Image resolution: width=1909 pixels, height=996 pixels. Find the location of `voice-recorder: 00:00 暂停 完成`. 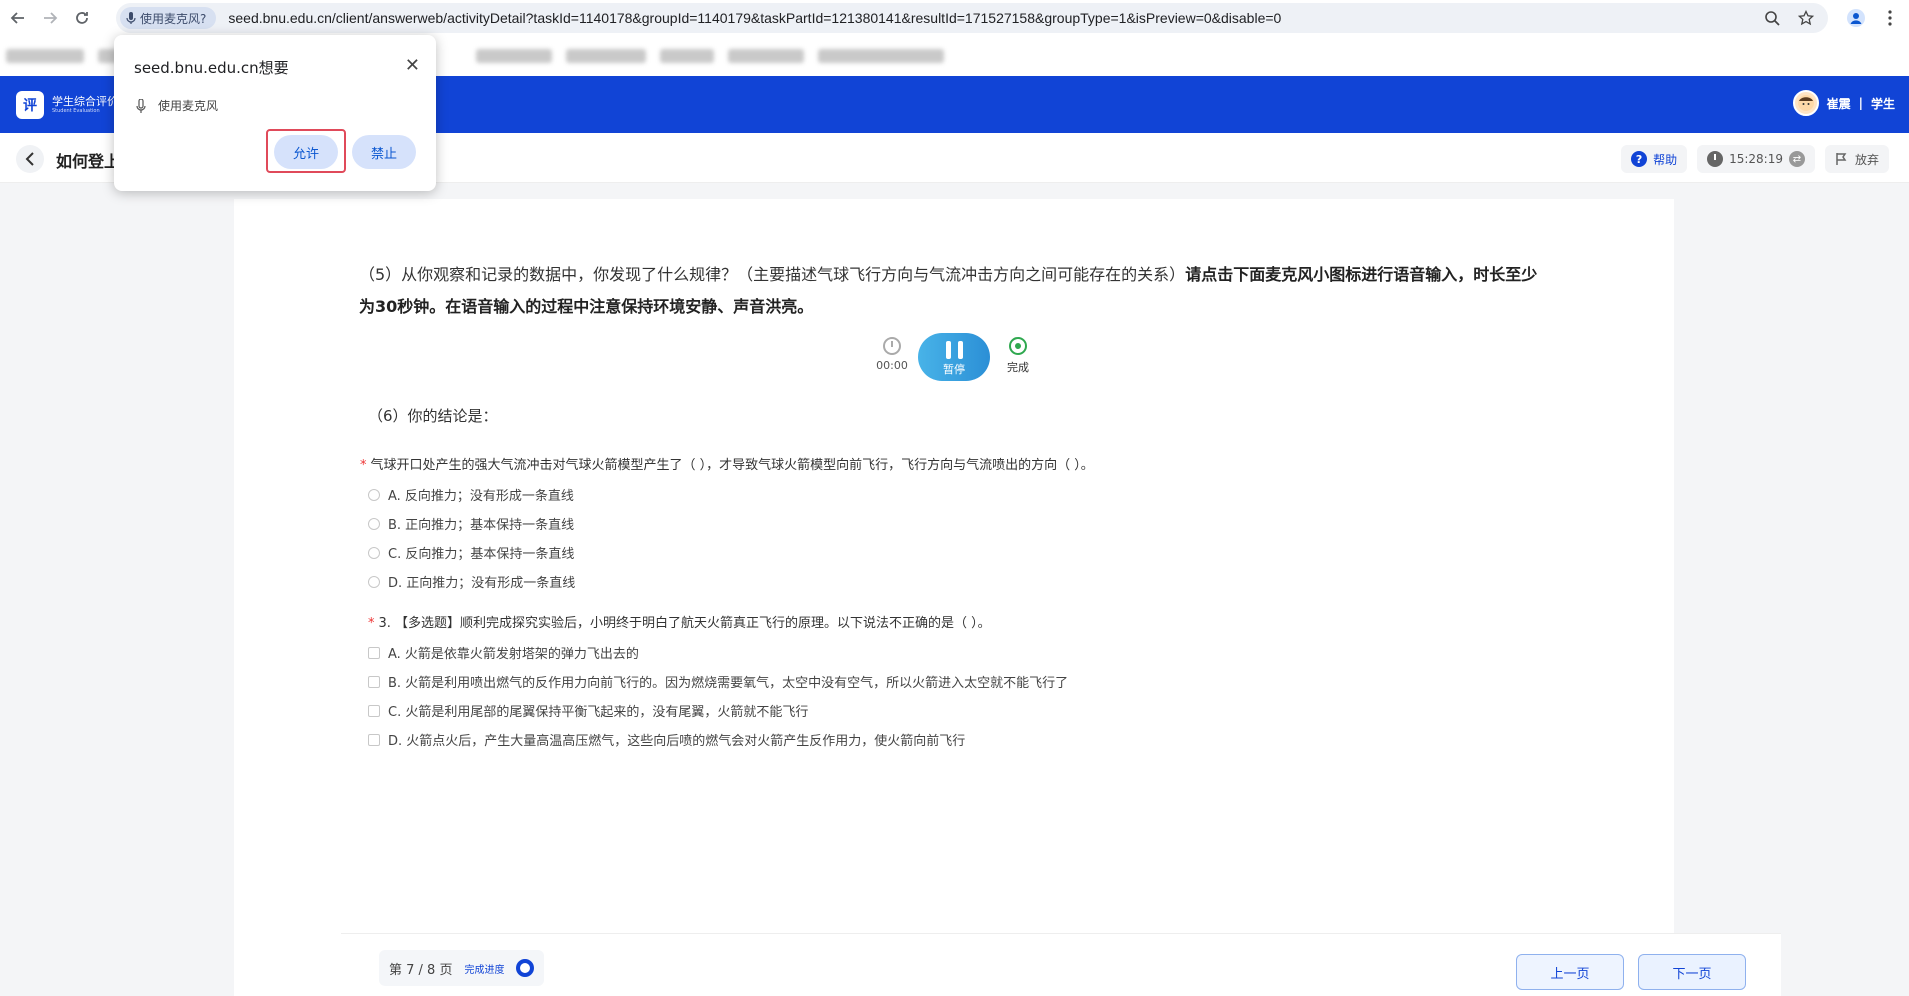

voice-recorder: 00:00 暂停 完成 is located at coordinates (959, 358).